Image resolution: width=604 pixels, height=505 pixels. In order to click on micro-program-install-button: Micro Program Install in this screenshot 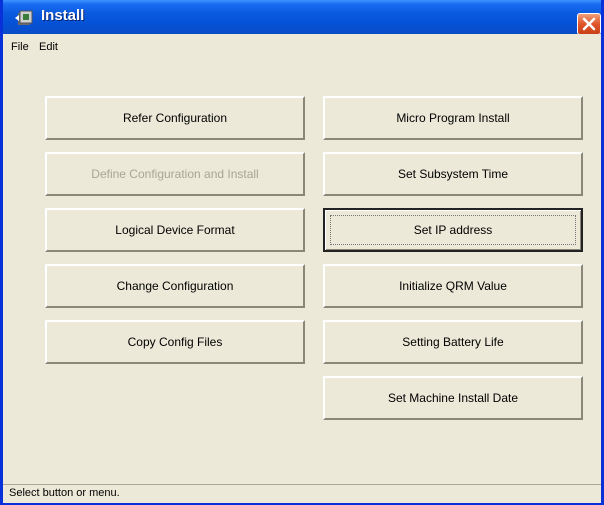, I will do `click(453, 118)`.